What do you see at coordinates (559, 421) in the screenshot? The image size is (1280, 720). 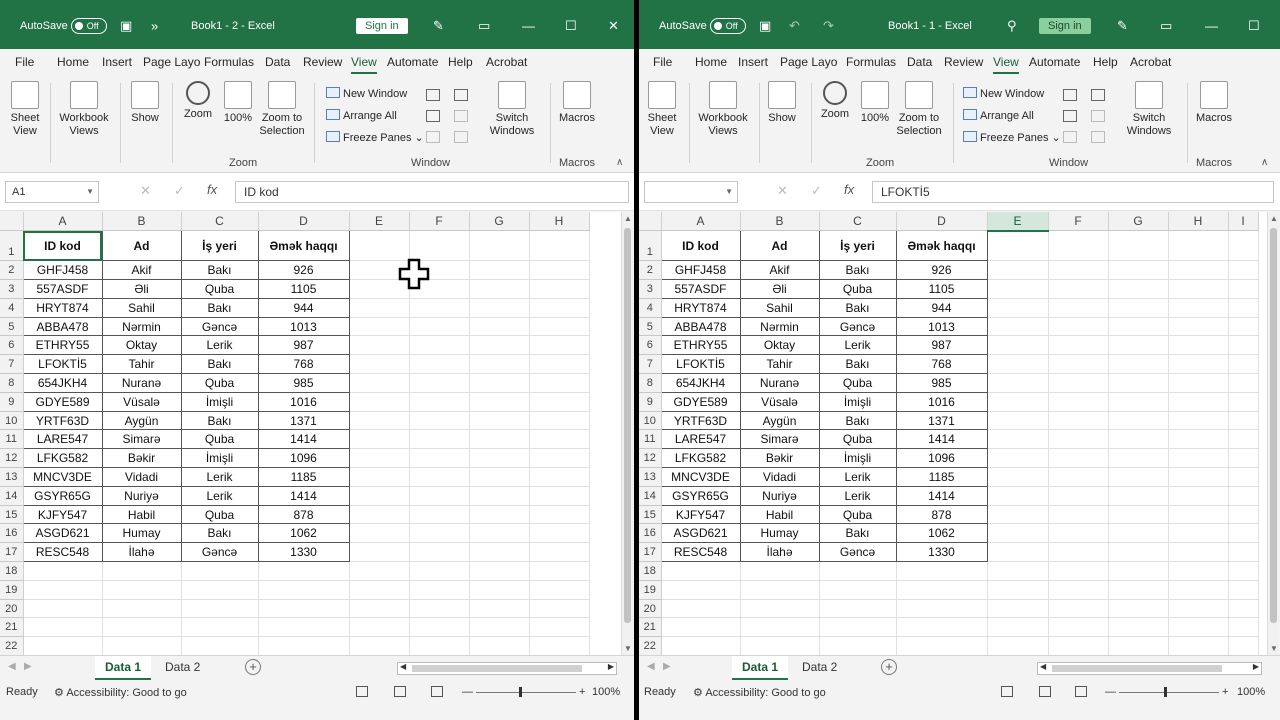 I see `cell-h10` at bounding box center [559, 421].